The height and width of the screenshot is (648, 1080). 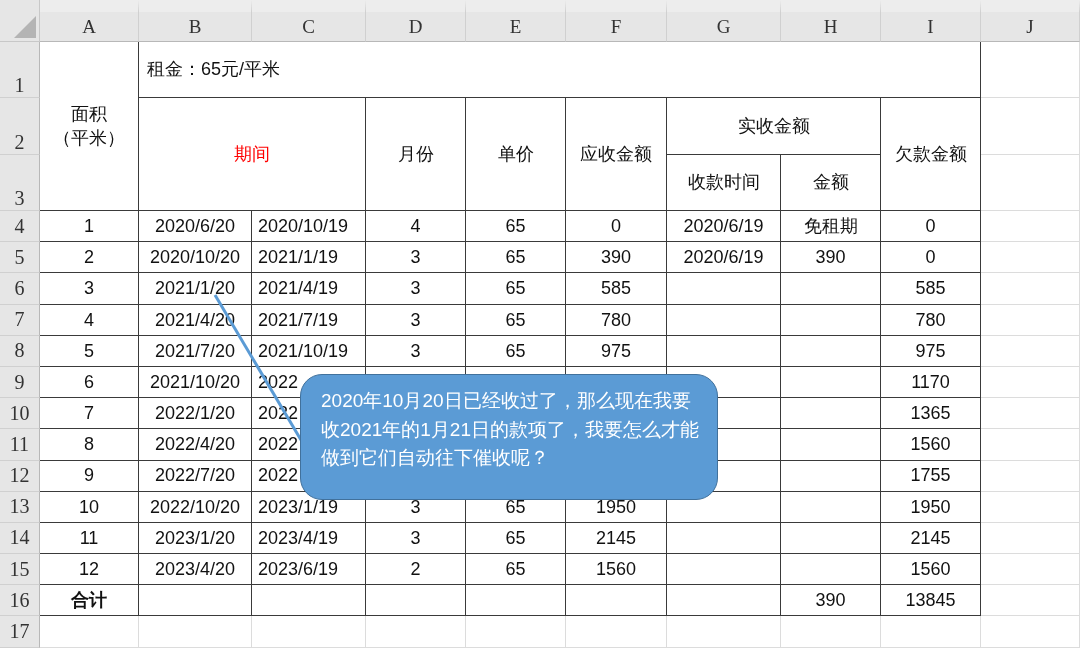 What do you see at coordinates (20, 70) in the screenshot?
I see `row-header: 1` at bounding box center [20, 70].